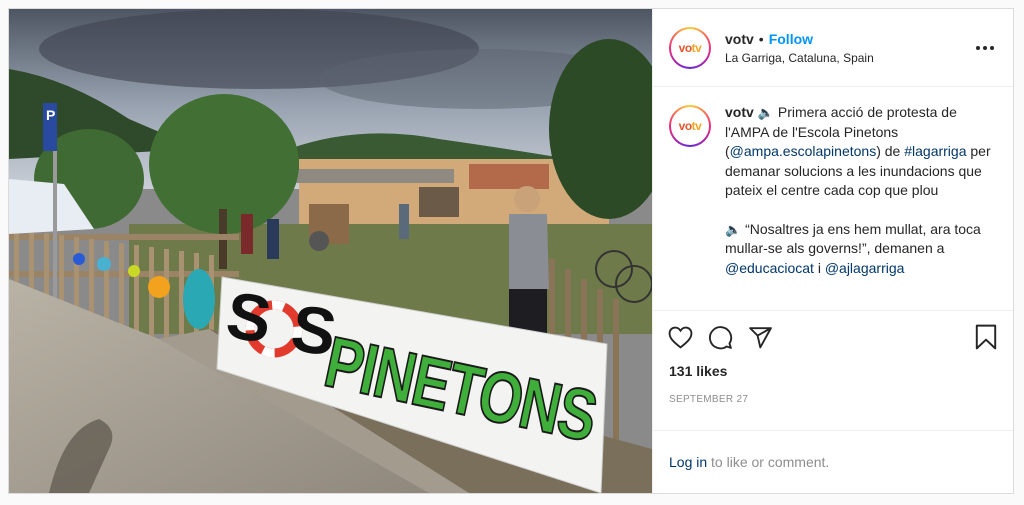 This screenshot has height=505, width=1024. I want to click on mention-educaciocat-link: @educaciocat, so click(769, 268).